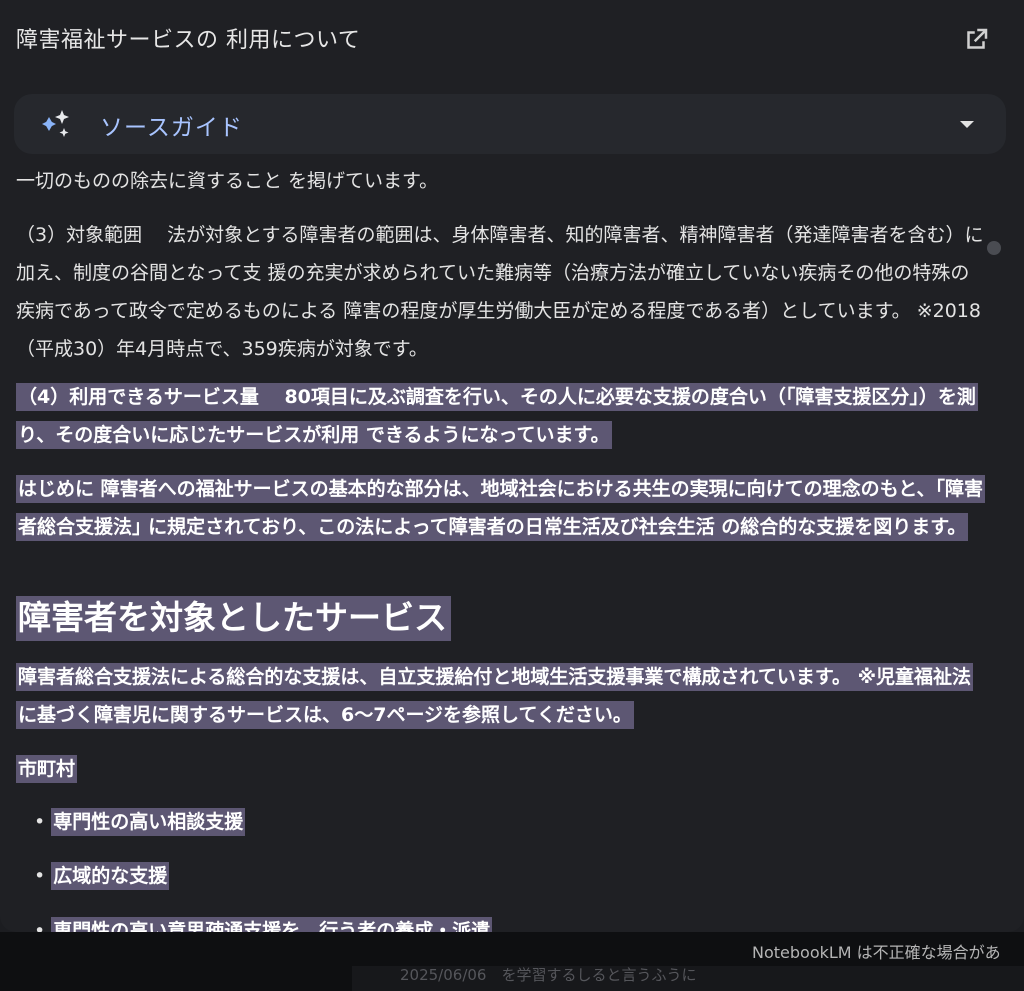  I want to click on open-in-new-button, so click(976, 40).